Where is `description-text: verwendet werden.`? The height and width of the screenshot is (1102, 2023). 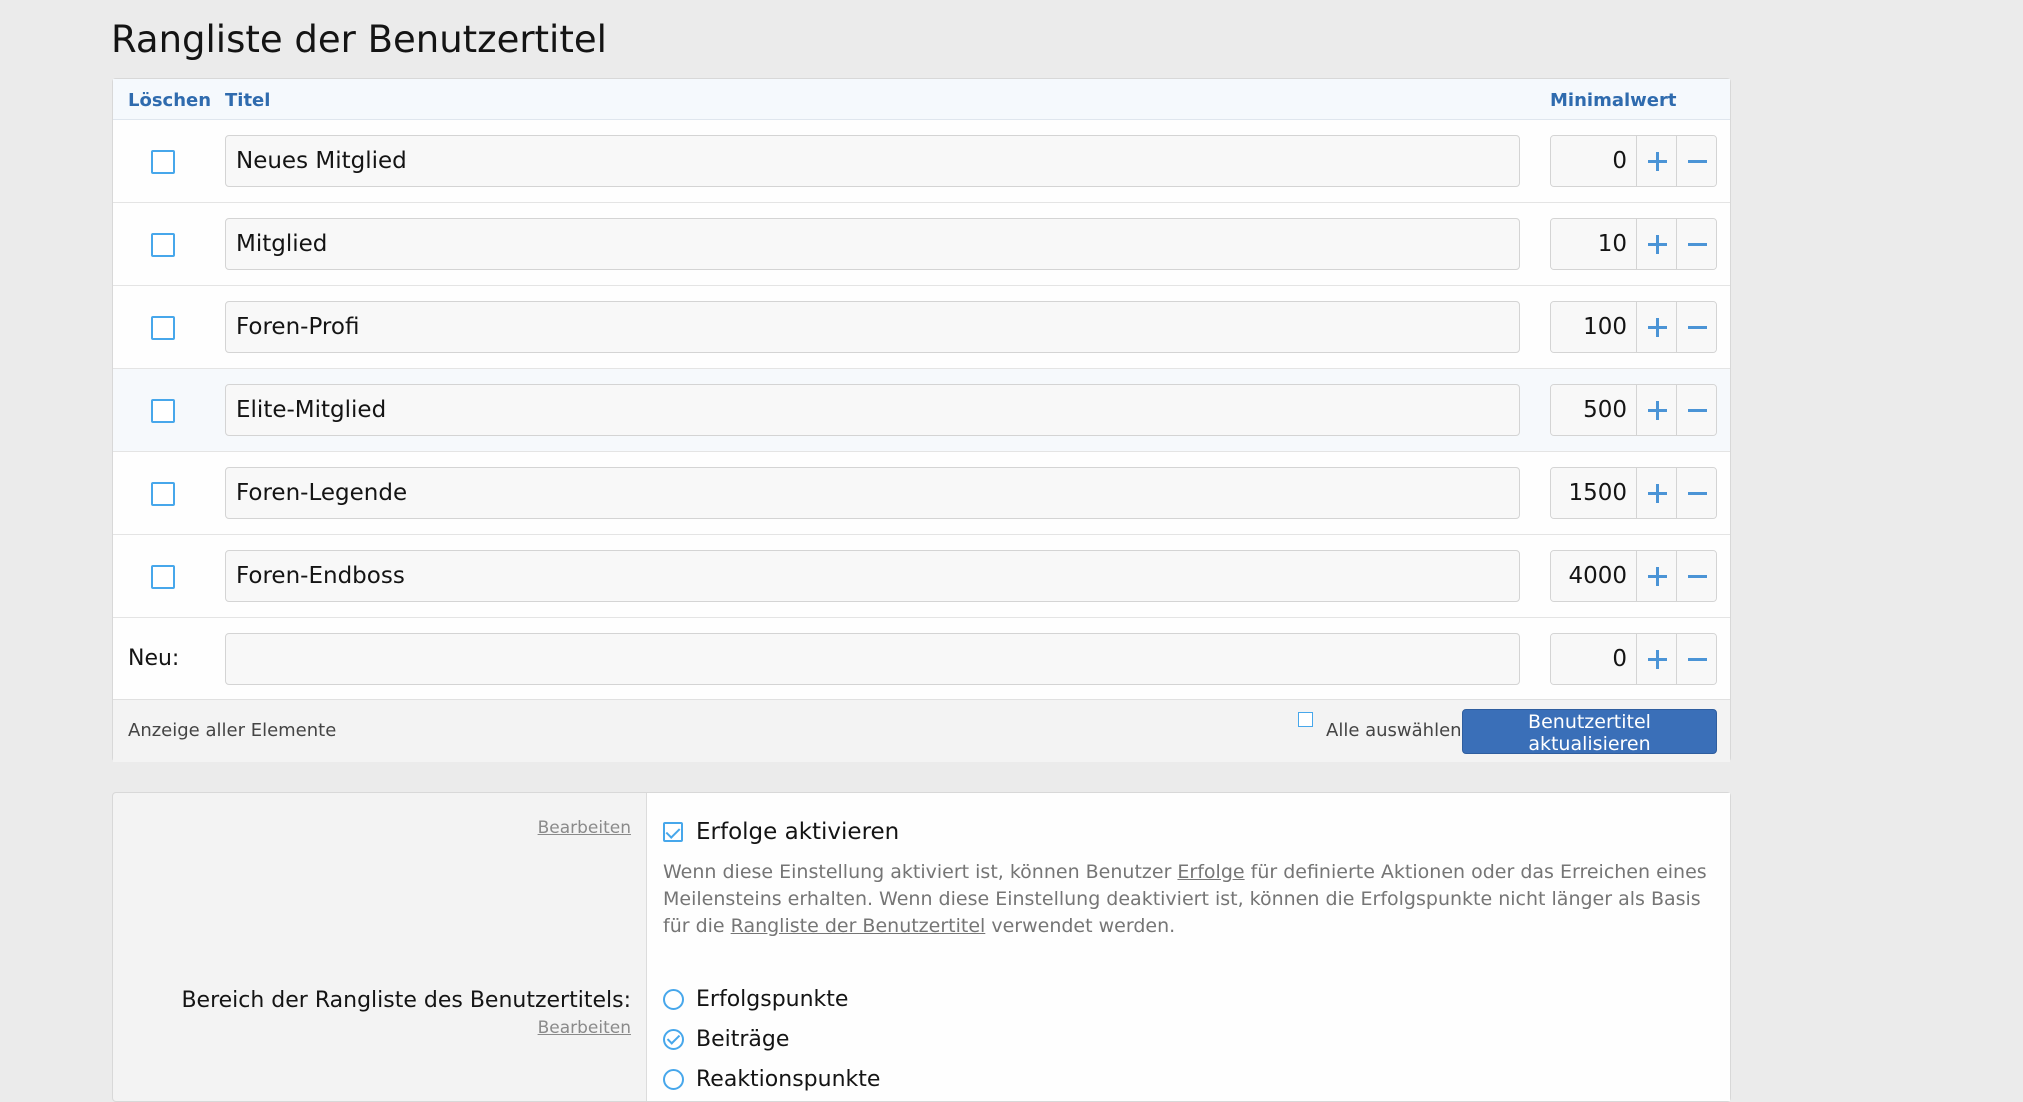 description-text: verwendet werden. is located at coordinates (1080, 926).